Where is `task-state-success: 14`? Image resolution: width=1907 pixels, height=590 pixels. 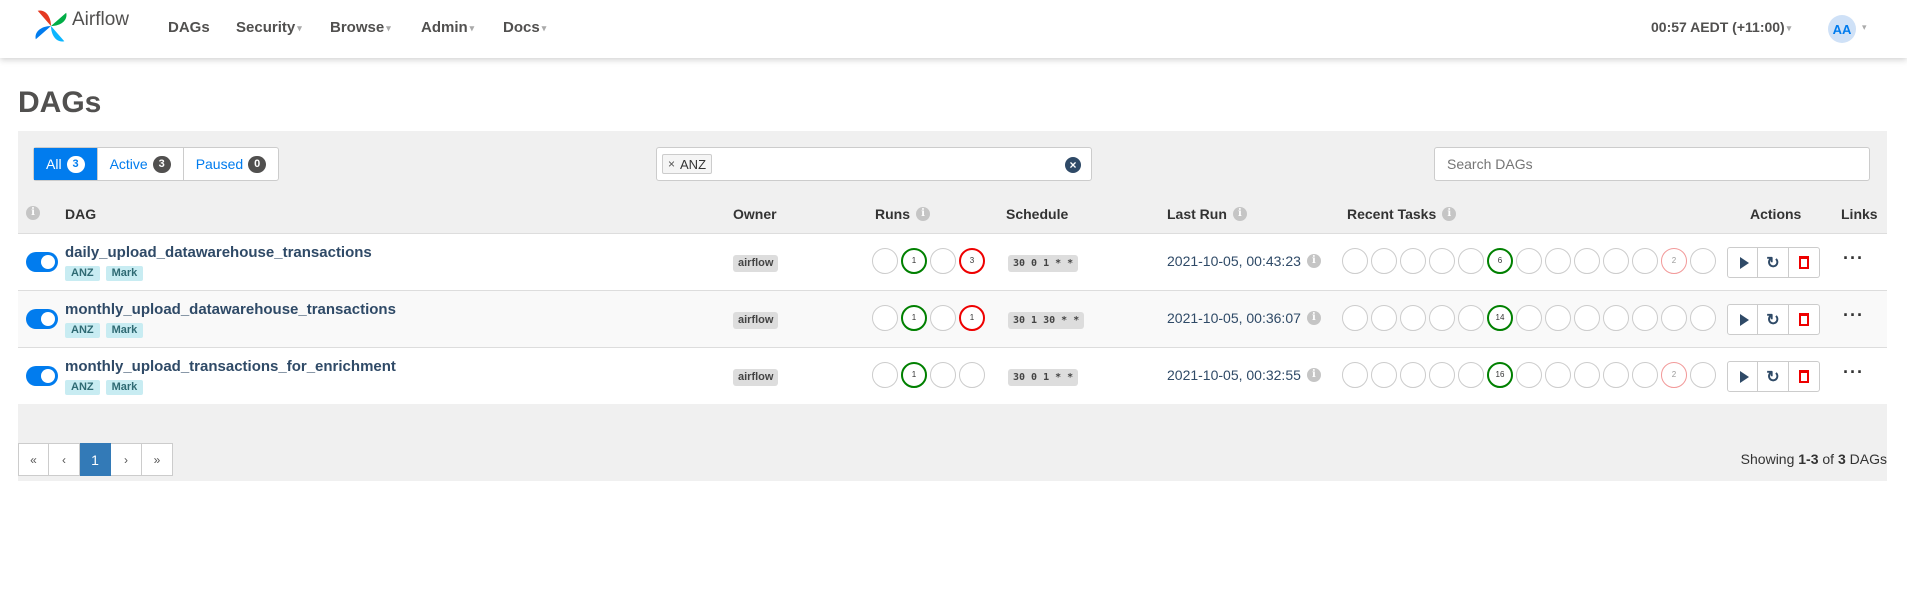 task-state-success: 14 is located at coordinates (1500, 318).